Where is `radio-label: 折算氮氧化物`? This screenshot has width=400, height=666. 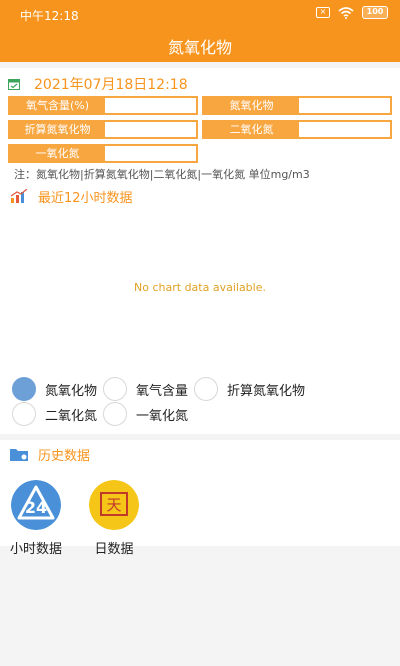
radio-label: 折算氮氧化物 is located at coordinates (266, 391).